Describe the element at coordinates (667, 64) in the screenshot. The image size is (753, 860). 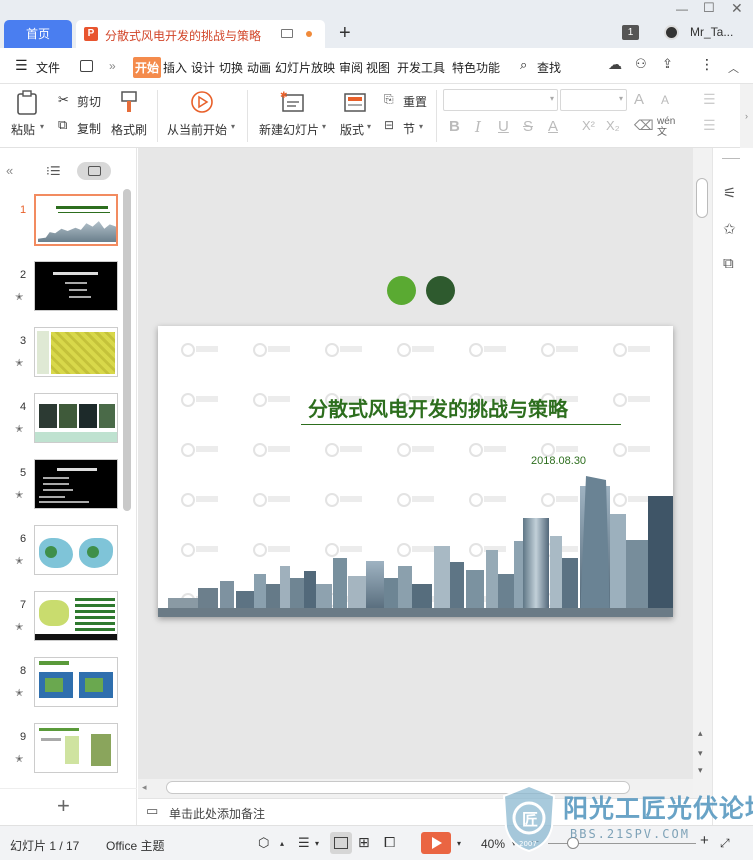
I see `share-icon: ⇪` at that location.